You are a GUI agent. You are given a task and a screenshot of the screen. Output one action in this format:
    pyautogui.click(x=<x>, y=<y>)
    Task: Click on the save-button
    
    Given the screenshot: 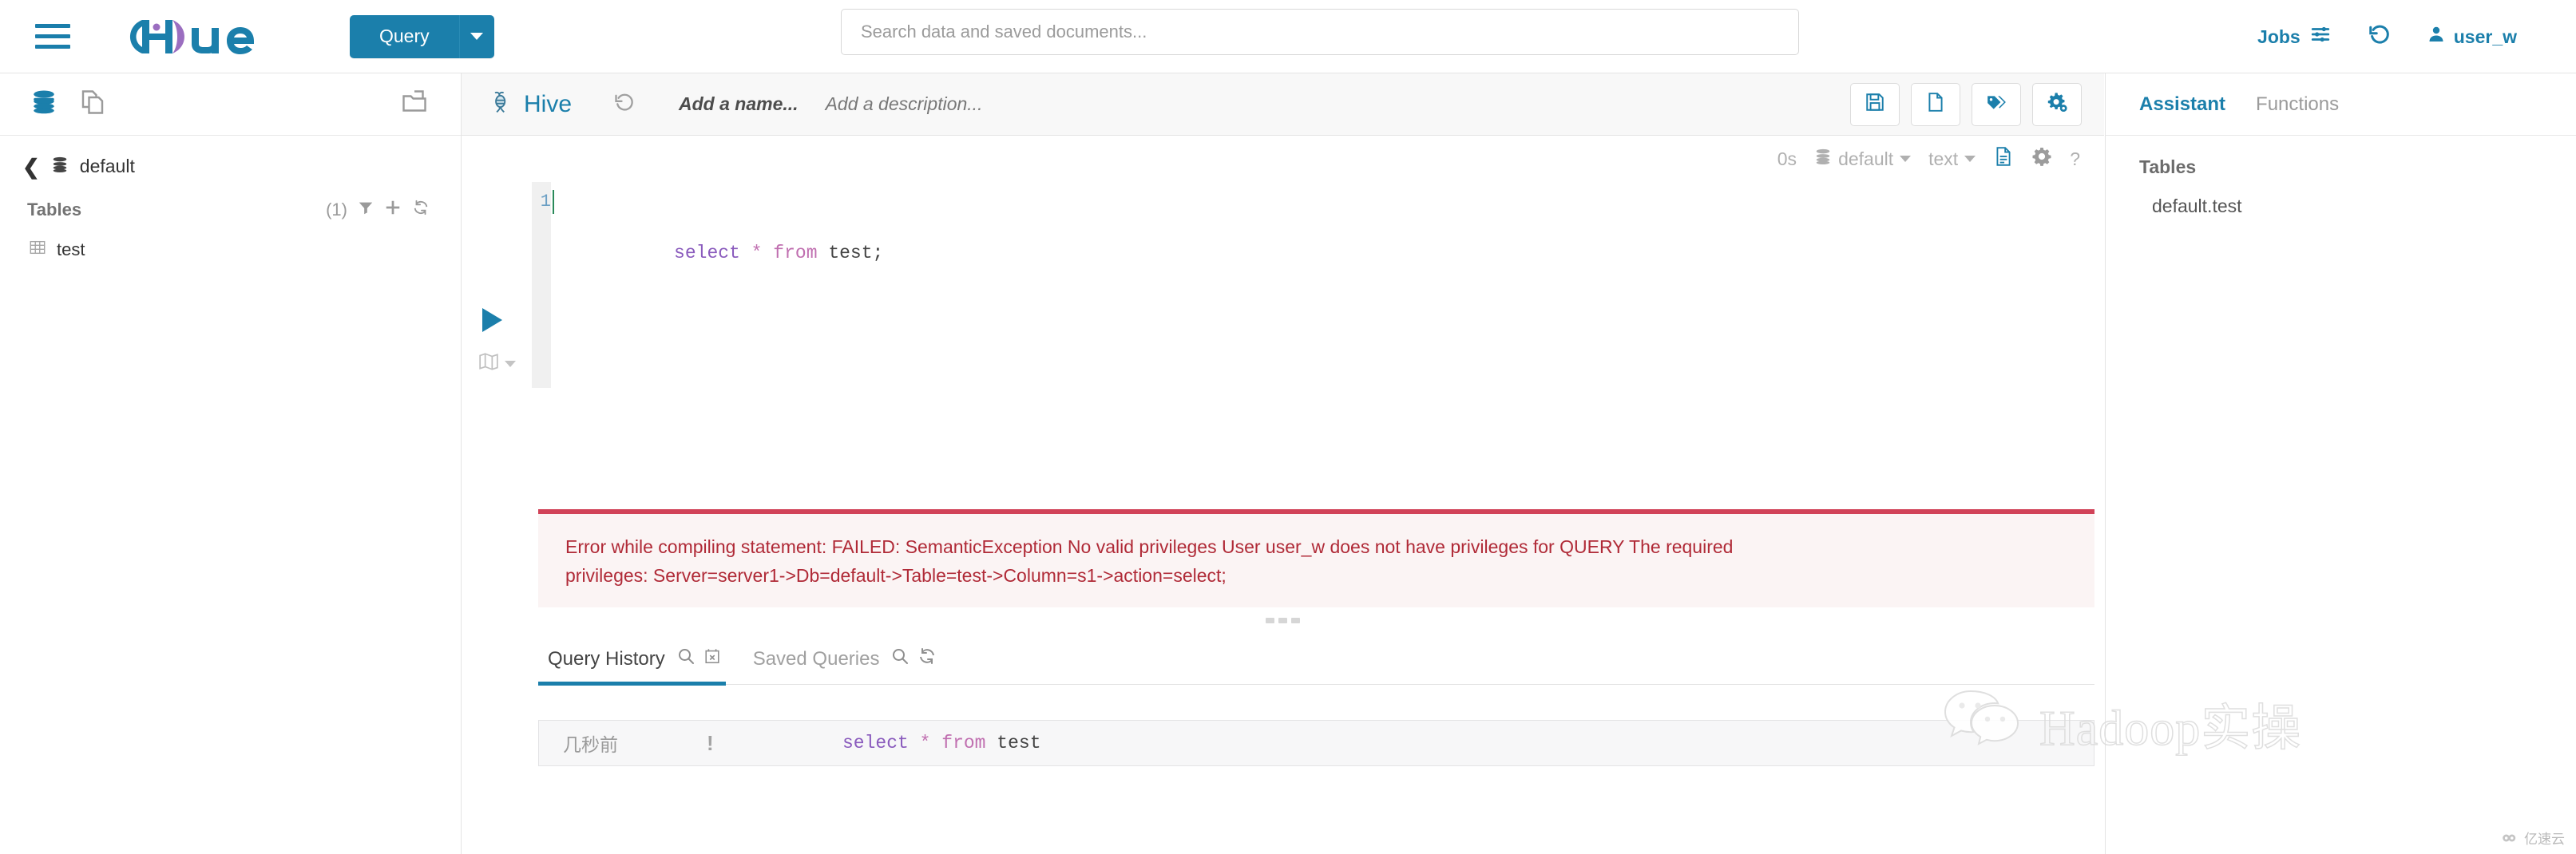 What is the action you would take?
    pyautogui.click(x=1875, y=104)
    